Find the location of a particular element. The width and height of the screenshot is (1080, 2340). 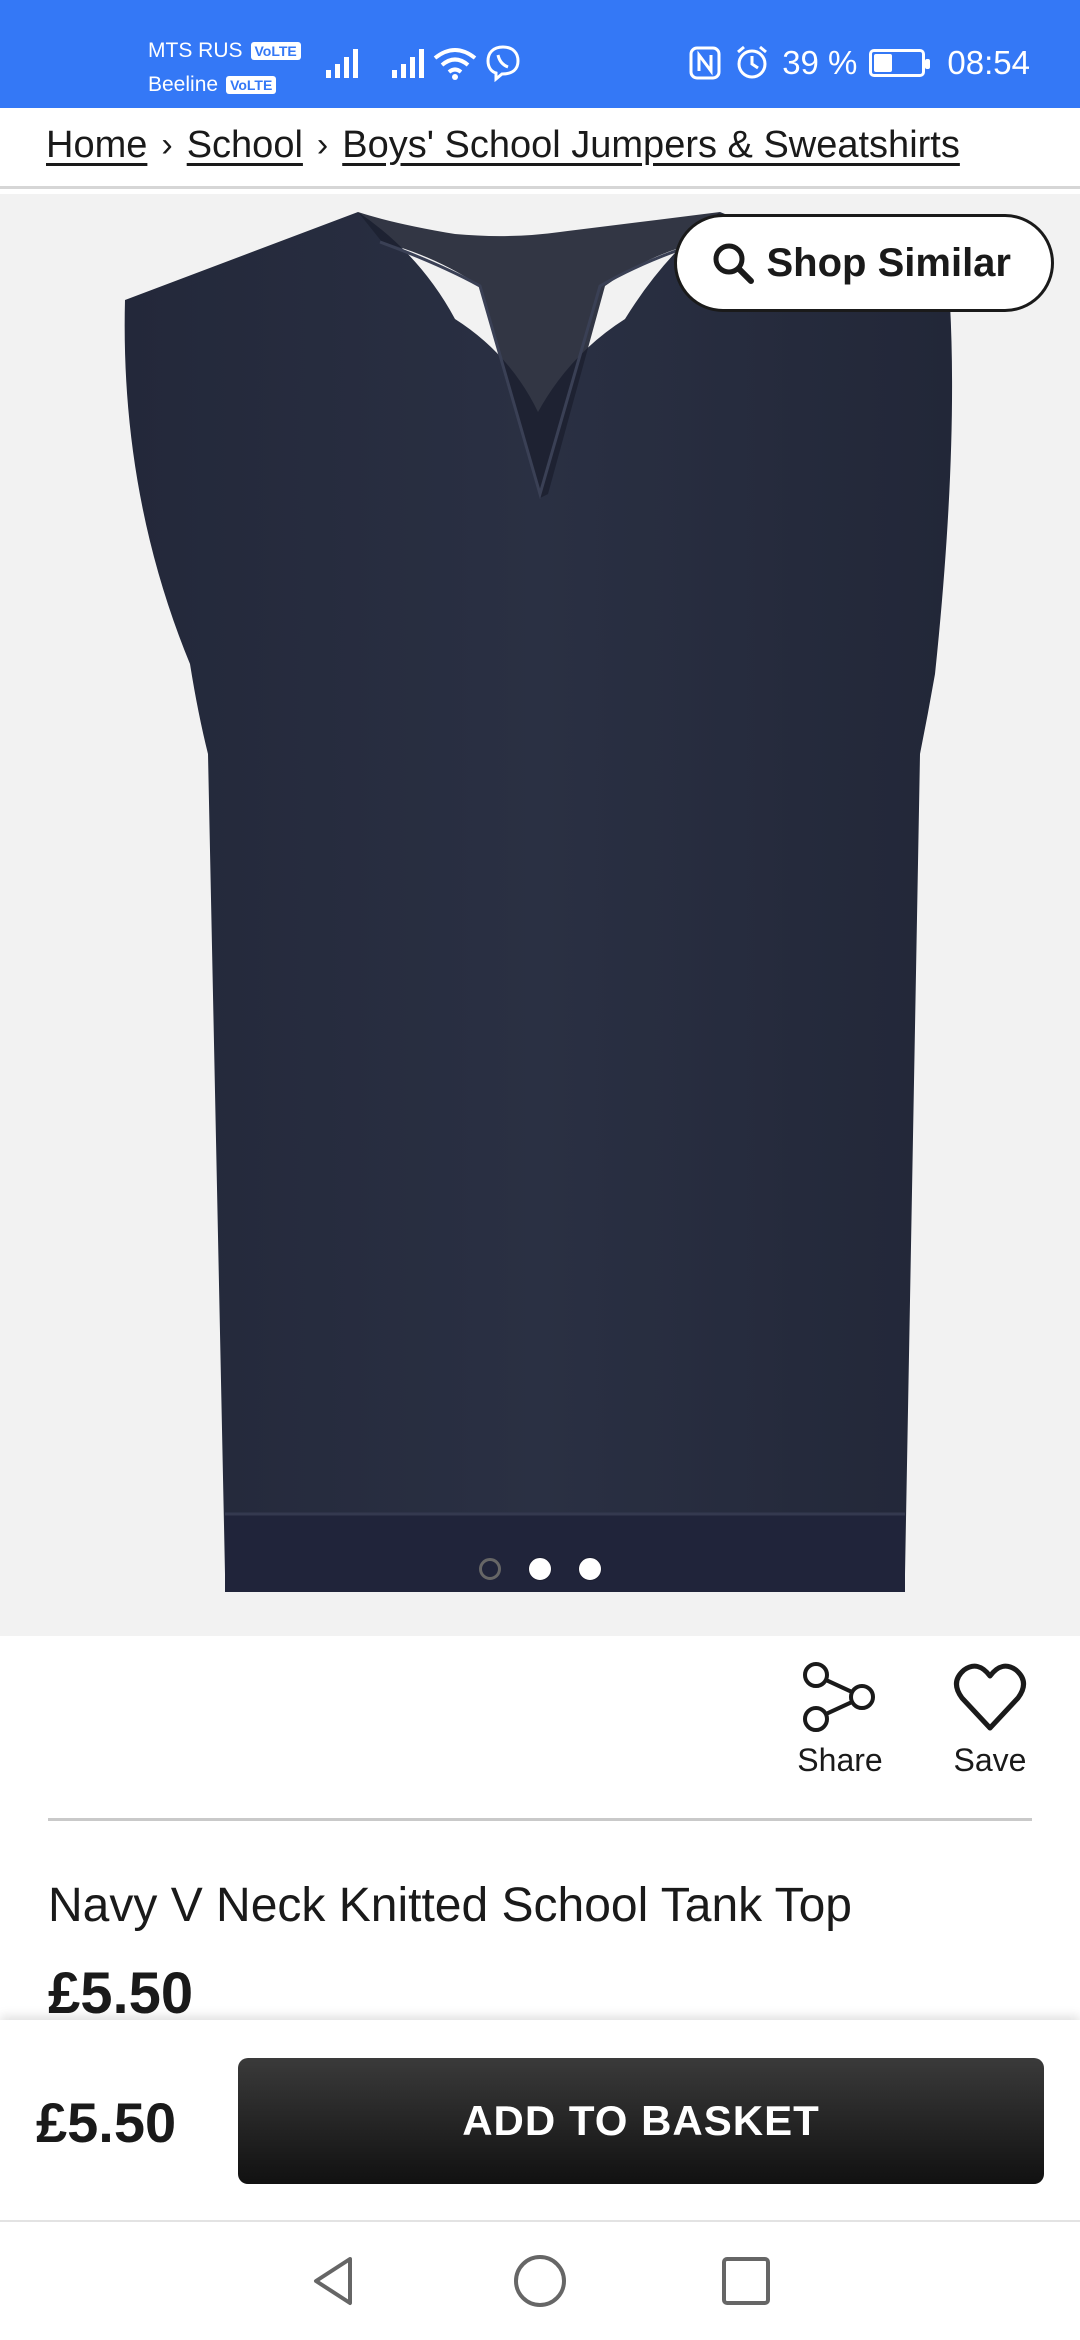

save-label: Save is located at coordinates (990, 1760).